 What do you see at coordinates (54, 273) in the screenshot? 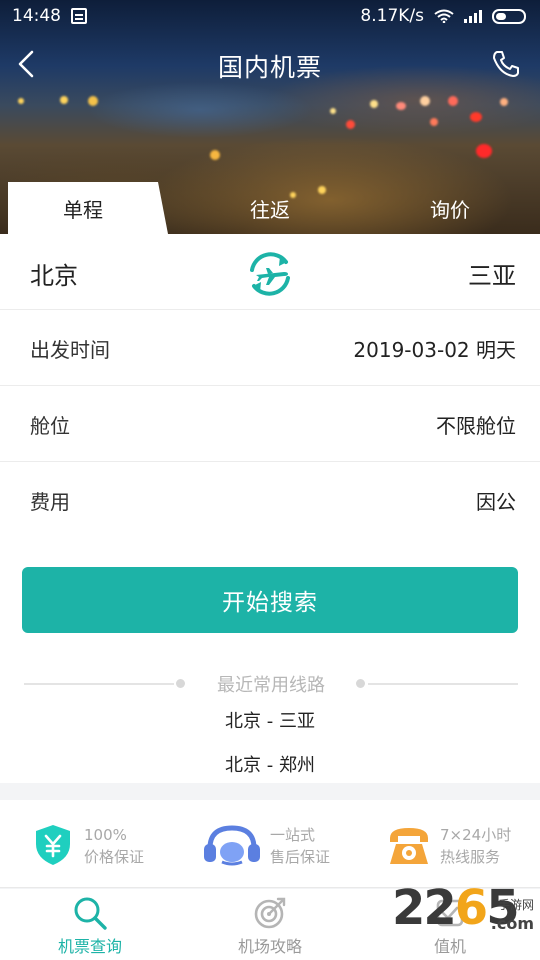
I see `departure-city: 北京` at bounding box center [54, 273].